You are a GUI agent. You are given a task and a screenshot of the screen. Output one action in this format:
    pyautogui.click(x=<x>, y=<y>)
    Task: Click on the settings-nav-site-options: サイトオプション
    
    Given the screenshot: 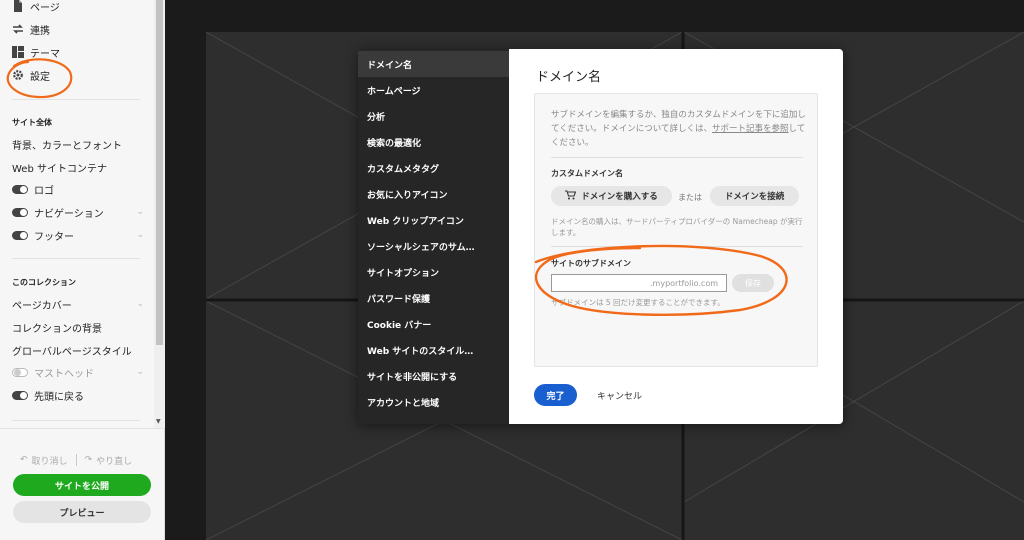 What is the action you would take?
    pyautogui.click(x=433, y=272)
    